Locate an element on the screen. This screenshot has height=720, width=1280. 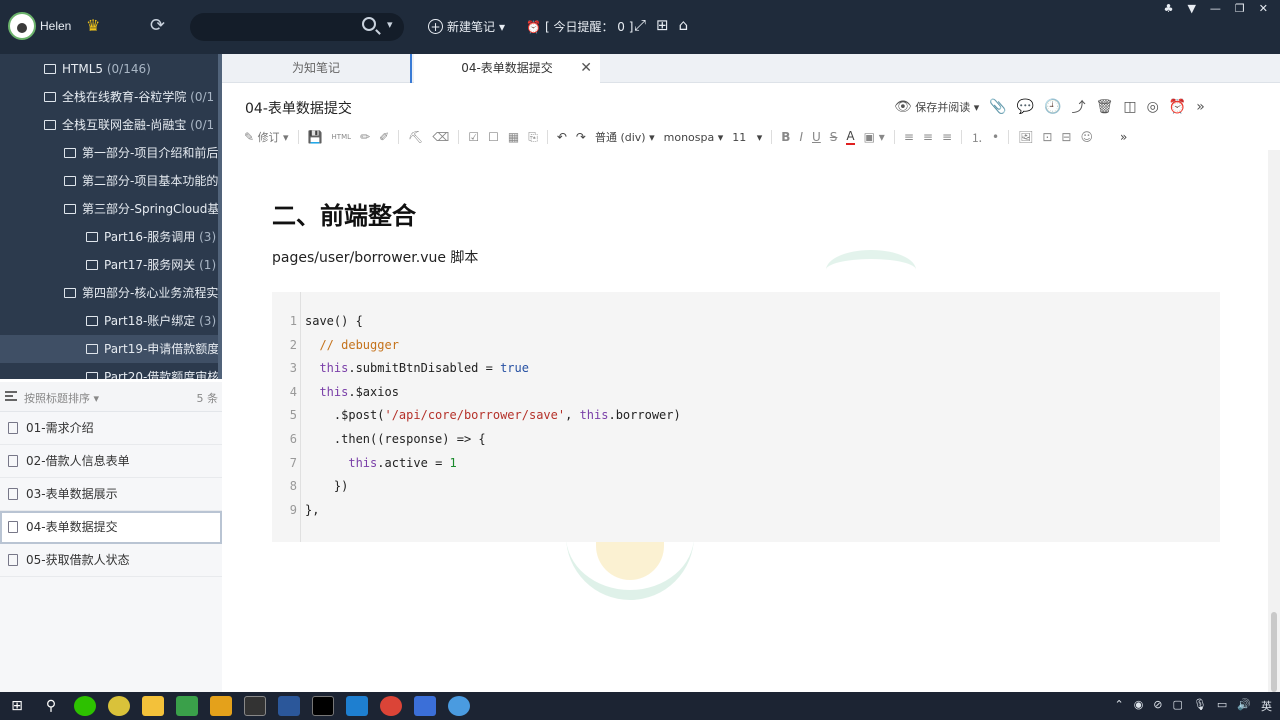
minimize-button: — is located at coordinates (1215, 8).